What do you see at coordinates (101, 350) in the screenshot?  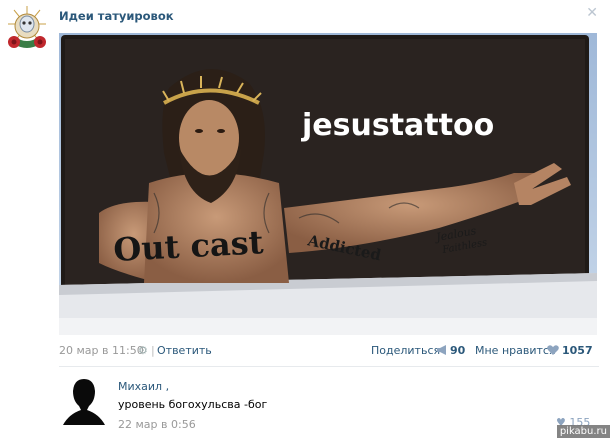 I see `post-date: 20 мар в 11:50` at bounding box center [101, 350].